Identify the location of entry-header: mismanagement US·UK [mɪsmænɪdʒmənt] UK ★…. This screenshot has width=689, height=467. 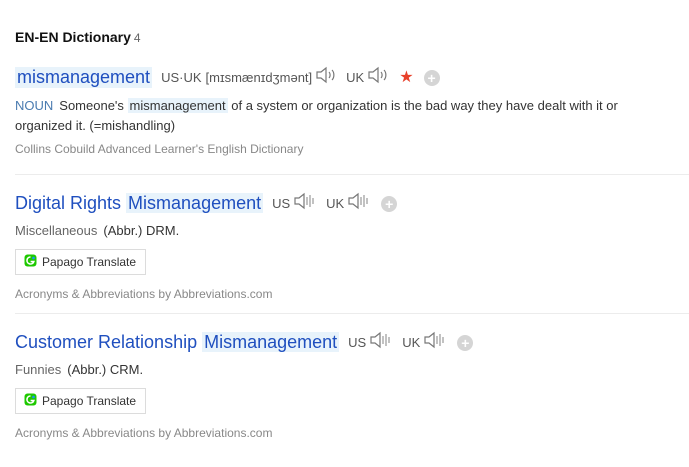
(352, 77).